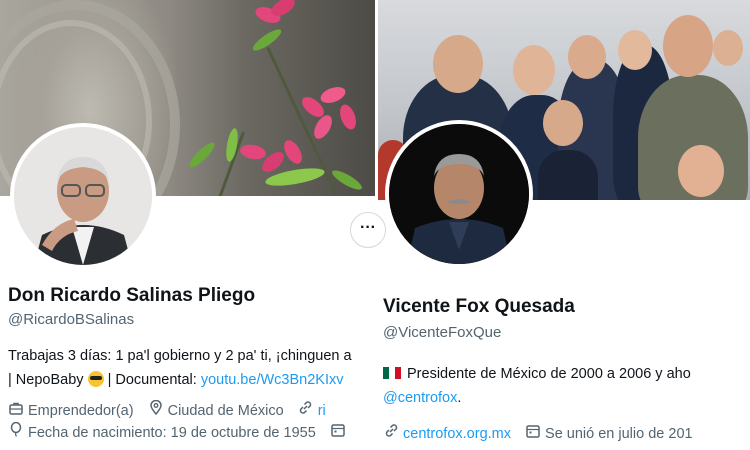 The width and height of the screenshot is (750, 450). I want to click on meta-row: Emprendedor(a) Ciudad de México ri, so click(179, 410).